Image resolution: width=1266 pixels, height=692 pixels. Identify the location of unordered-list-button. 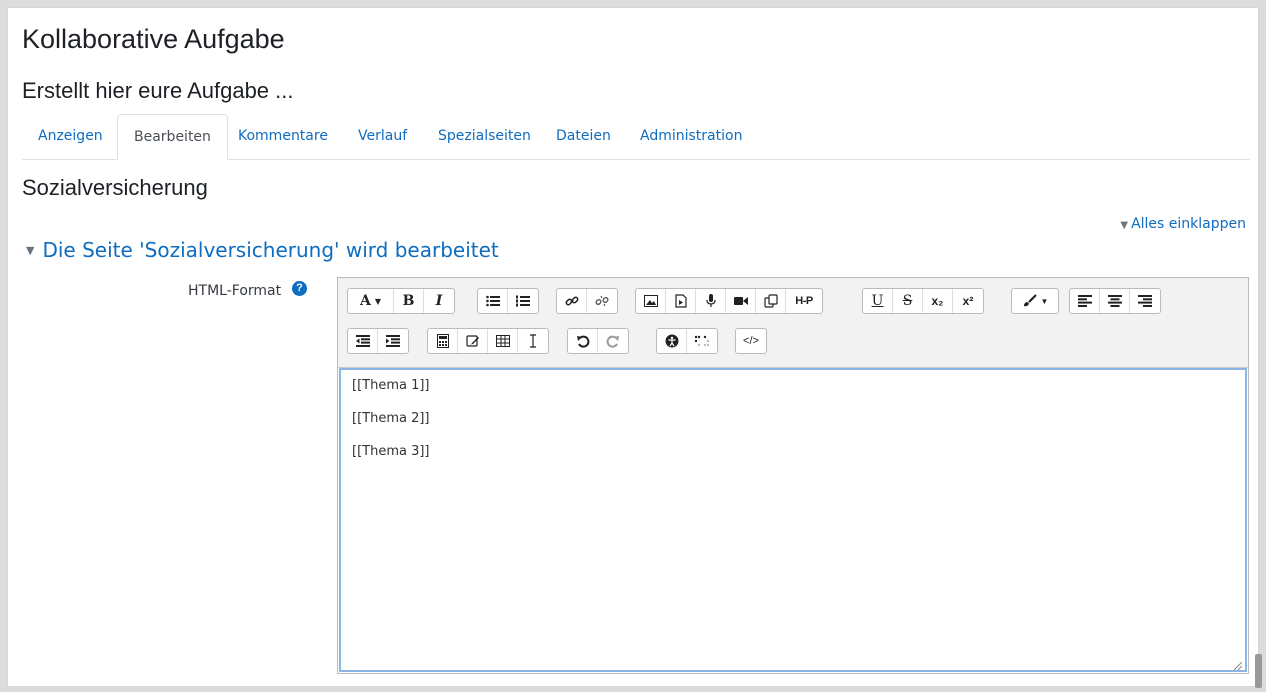
(493, 301).